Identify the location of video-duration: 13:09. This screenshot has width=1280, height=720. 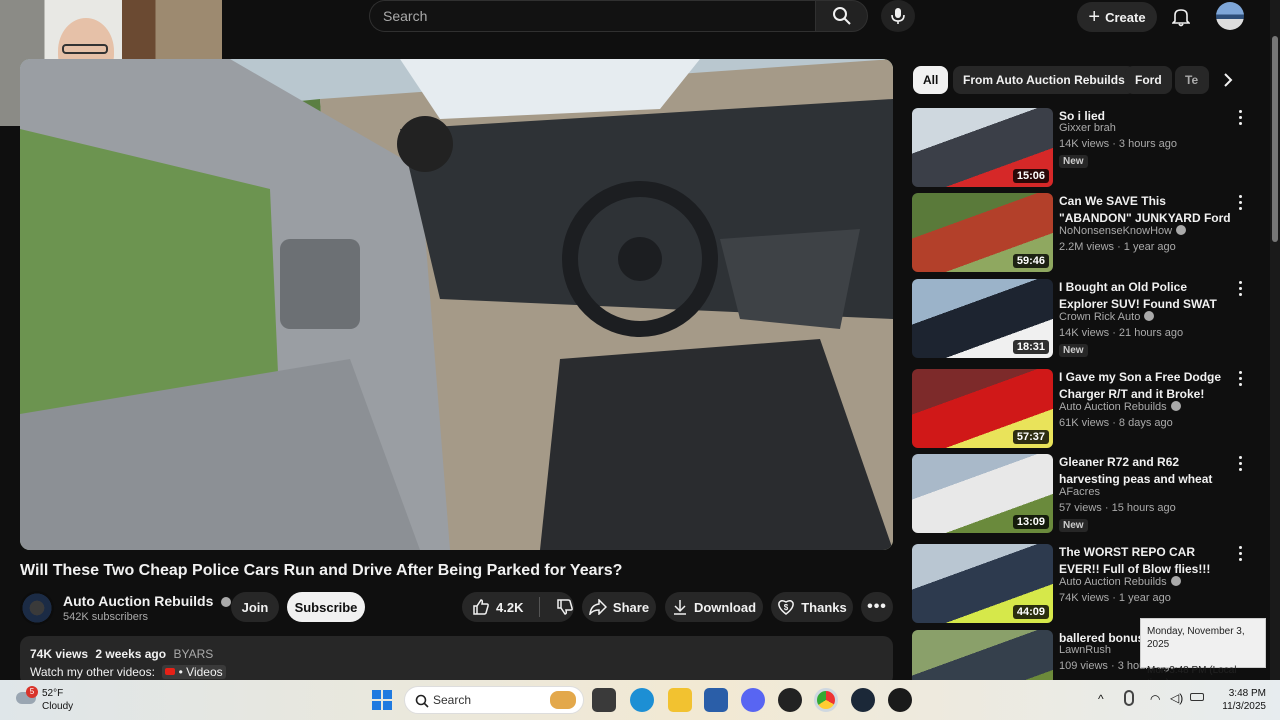
(1030, 522).